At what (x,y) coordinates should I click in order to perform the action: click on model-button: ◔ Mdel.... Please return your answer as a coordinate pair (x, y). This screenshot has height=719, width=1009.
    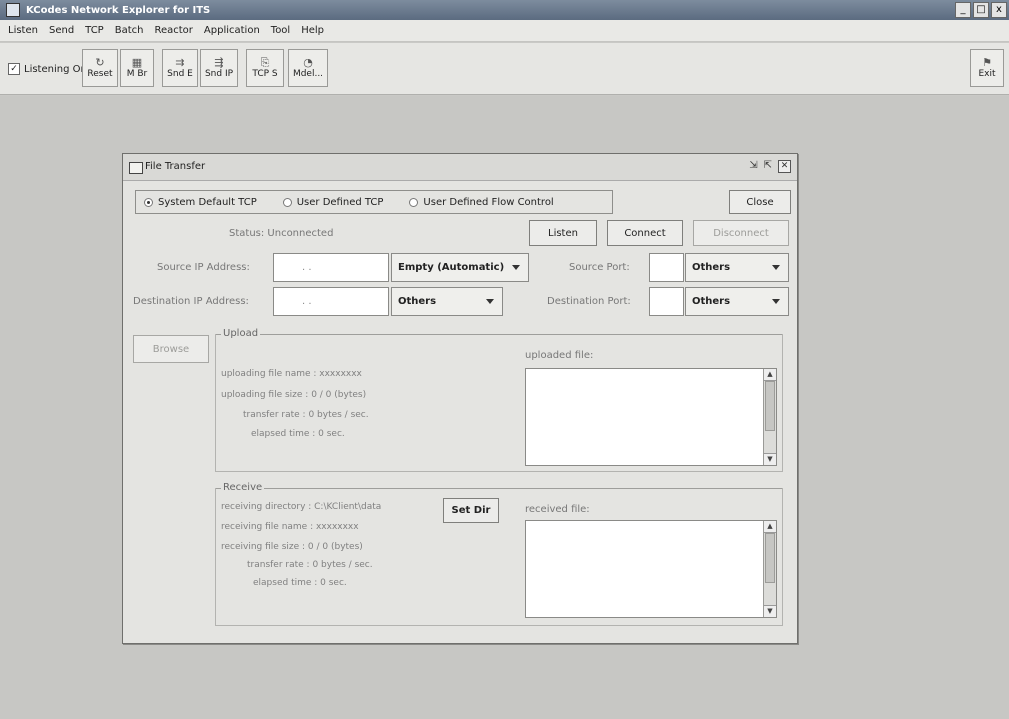
    Looking at the image, I should click on (308, 68).